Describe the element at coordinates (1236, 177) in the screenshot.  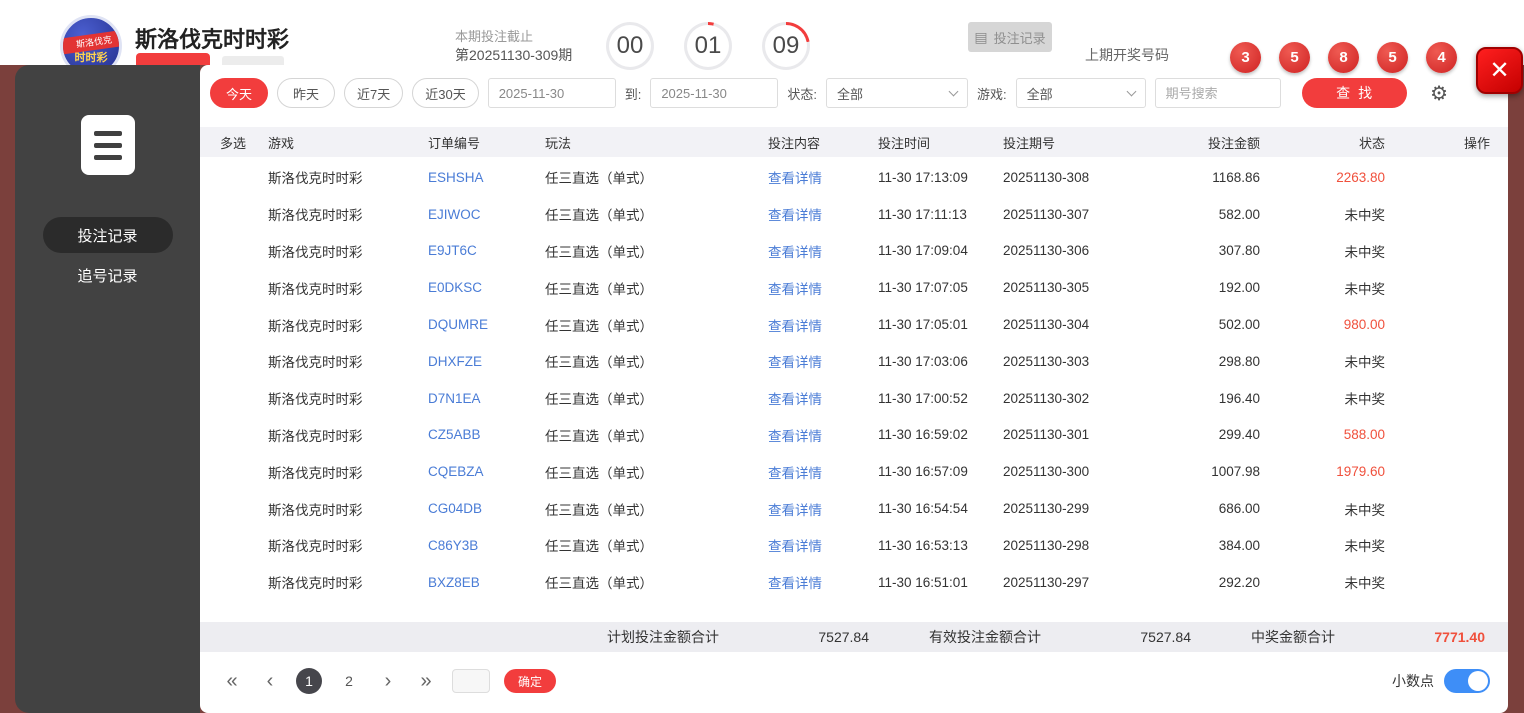
I see `cell-amount: 1168.86` at that location.